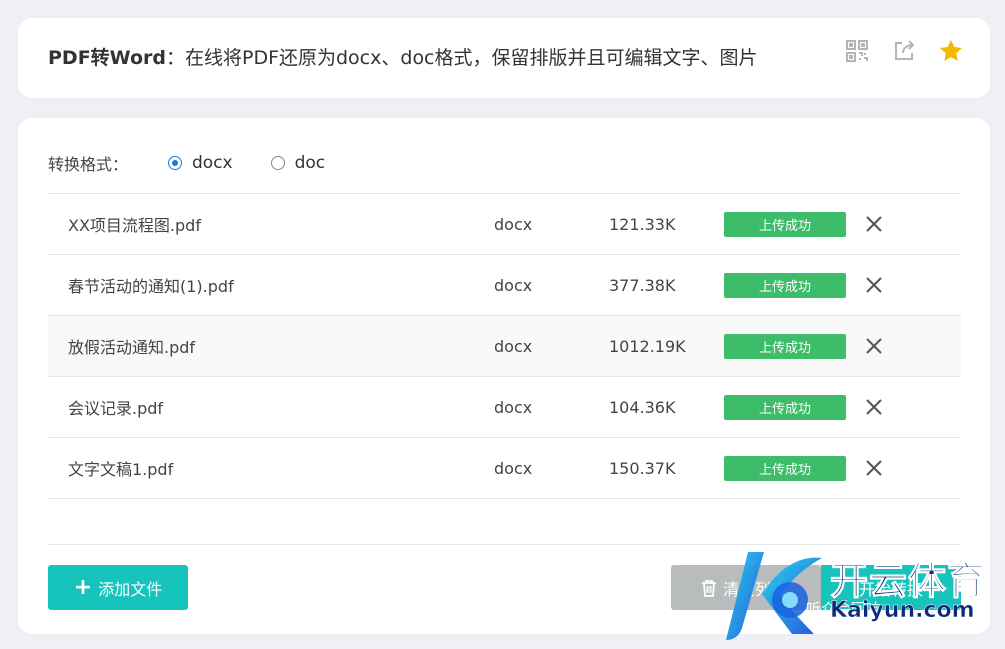  Describe the element at coordinates (151, 286) in the screenshot. I see `file-name: 春节活动的通知(1).pdf` at that location.